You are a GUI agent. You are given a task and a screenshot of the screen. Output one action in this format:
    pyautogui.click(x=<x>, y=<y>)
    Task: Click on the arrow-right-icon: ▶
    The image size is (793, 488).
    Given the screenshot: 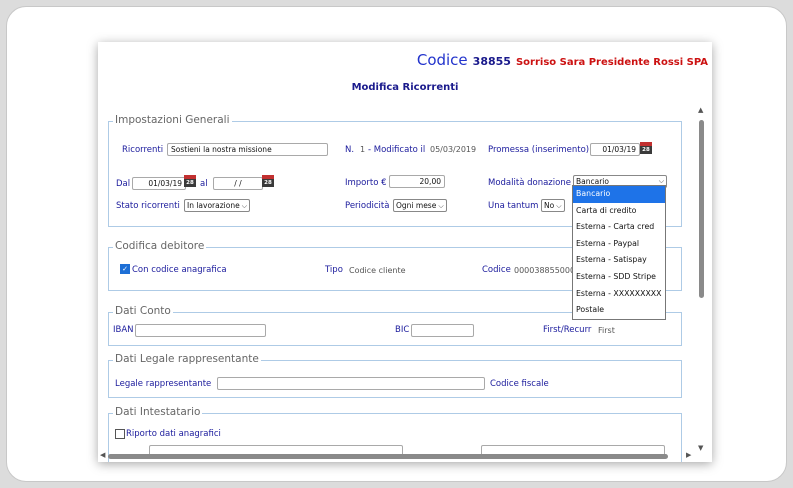 What is the action you would take?
    pyautogui.click(x=688, y=455)
    